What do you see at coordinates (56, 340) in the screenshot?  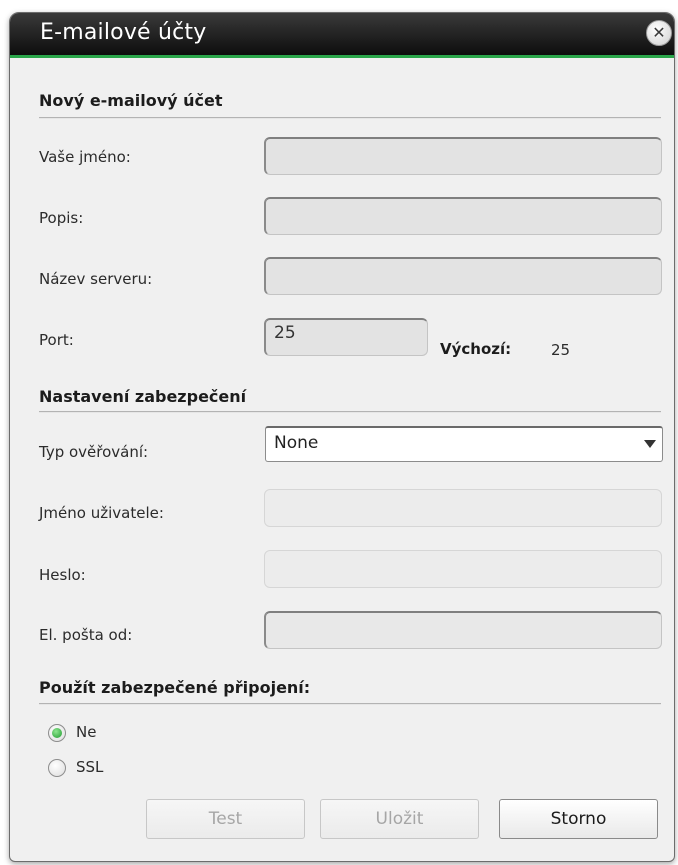 I see `port-label: Port:` at bounding box center [56, 340].